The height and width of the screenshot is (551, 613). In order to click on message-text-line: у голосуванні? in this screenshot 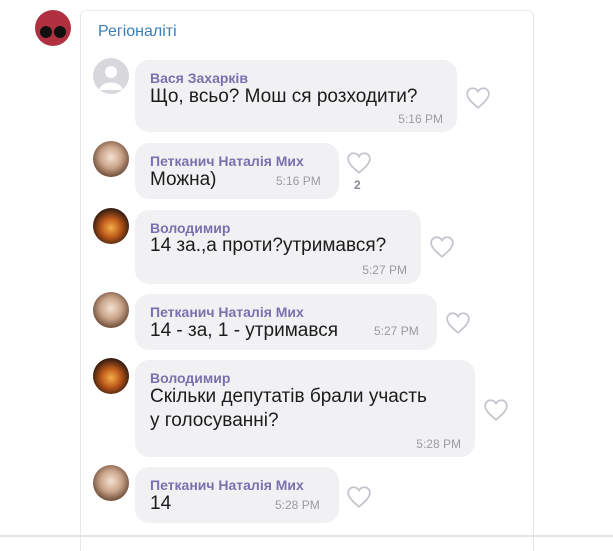, I will do `click(214, 420)`.